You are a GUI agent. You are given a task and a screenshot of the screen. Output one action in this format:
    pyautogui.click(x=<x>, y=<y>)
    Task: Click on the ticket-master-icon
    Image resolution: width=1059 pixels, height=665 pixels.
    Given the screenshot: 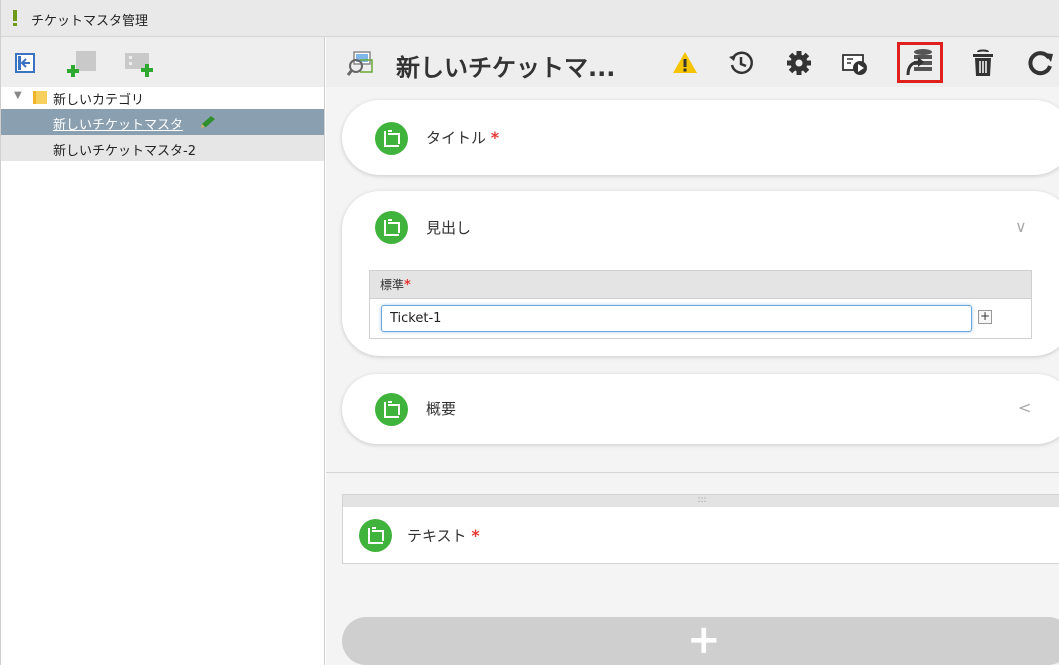 What is the action you would take?
    pyautogui.click(x=359, y=63)
    